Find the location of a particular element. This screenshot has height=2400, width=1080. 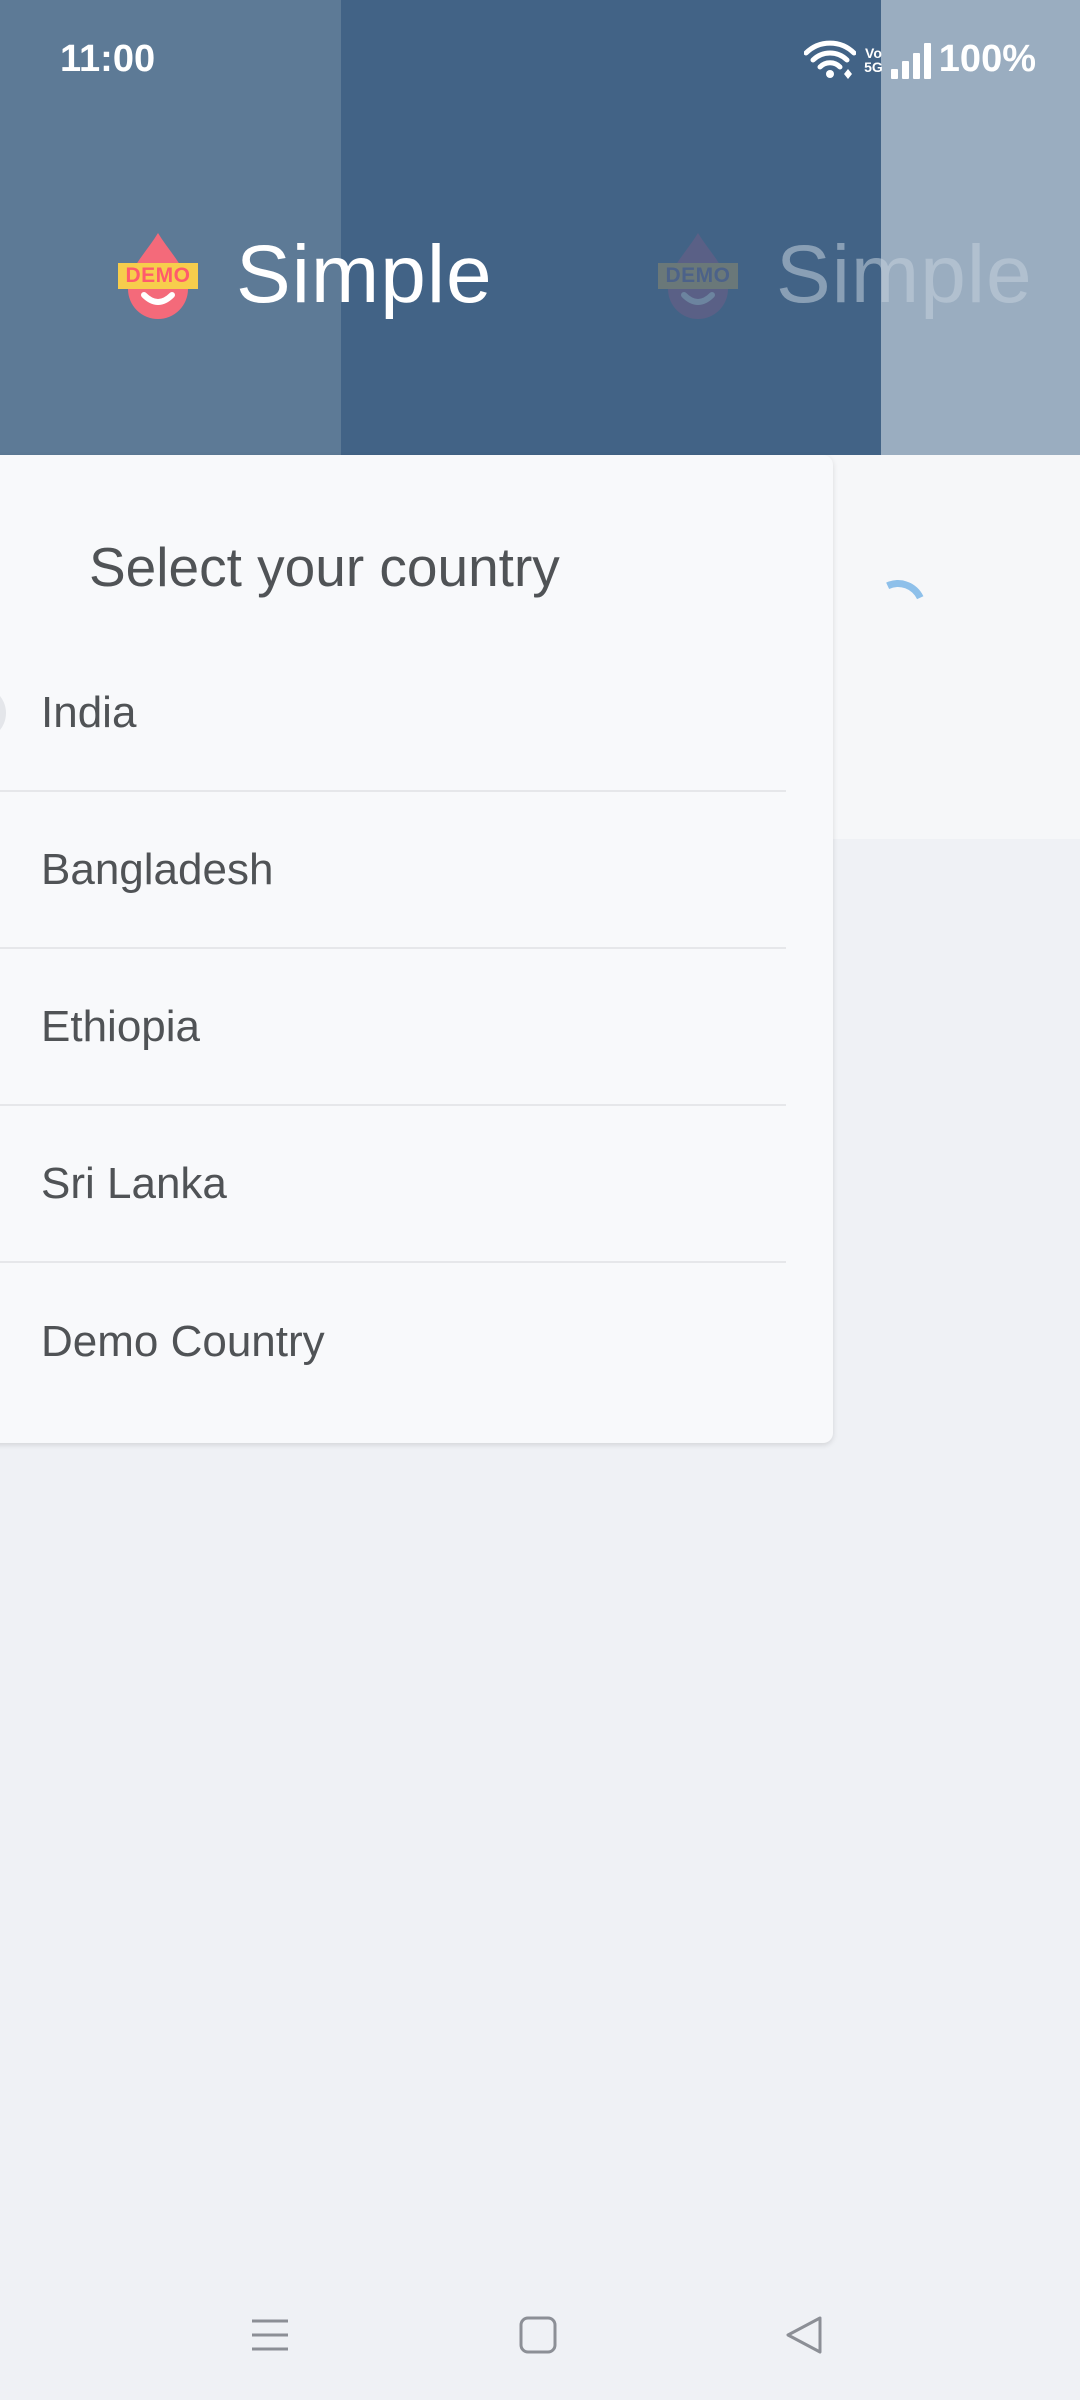

home-icon is located at coordinates (538, 2335).